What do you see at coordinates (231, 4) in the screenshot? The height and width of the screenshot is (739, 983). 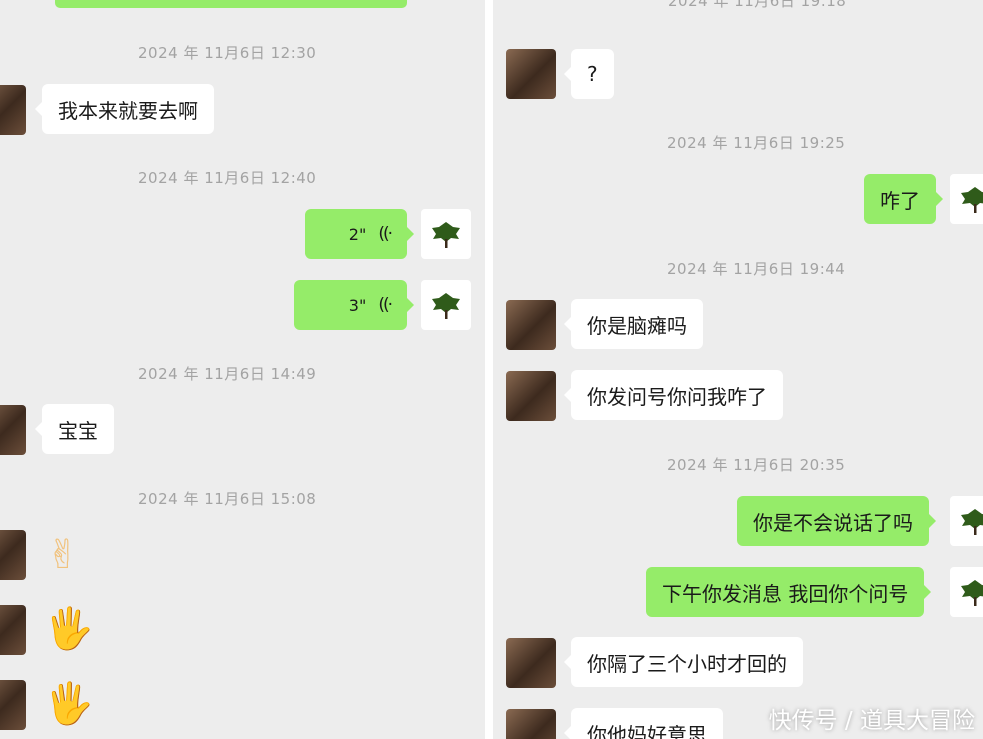 I see `sent-bubble-cutoff` at bounding box center [231, 4].